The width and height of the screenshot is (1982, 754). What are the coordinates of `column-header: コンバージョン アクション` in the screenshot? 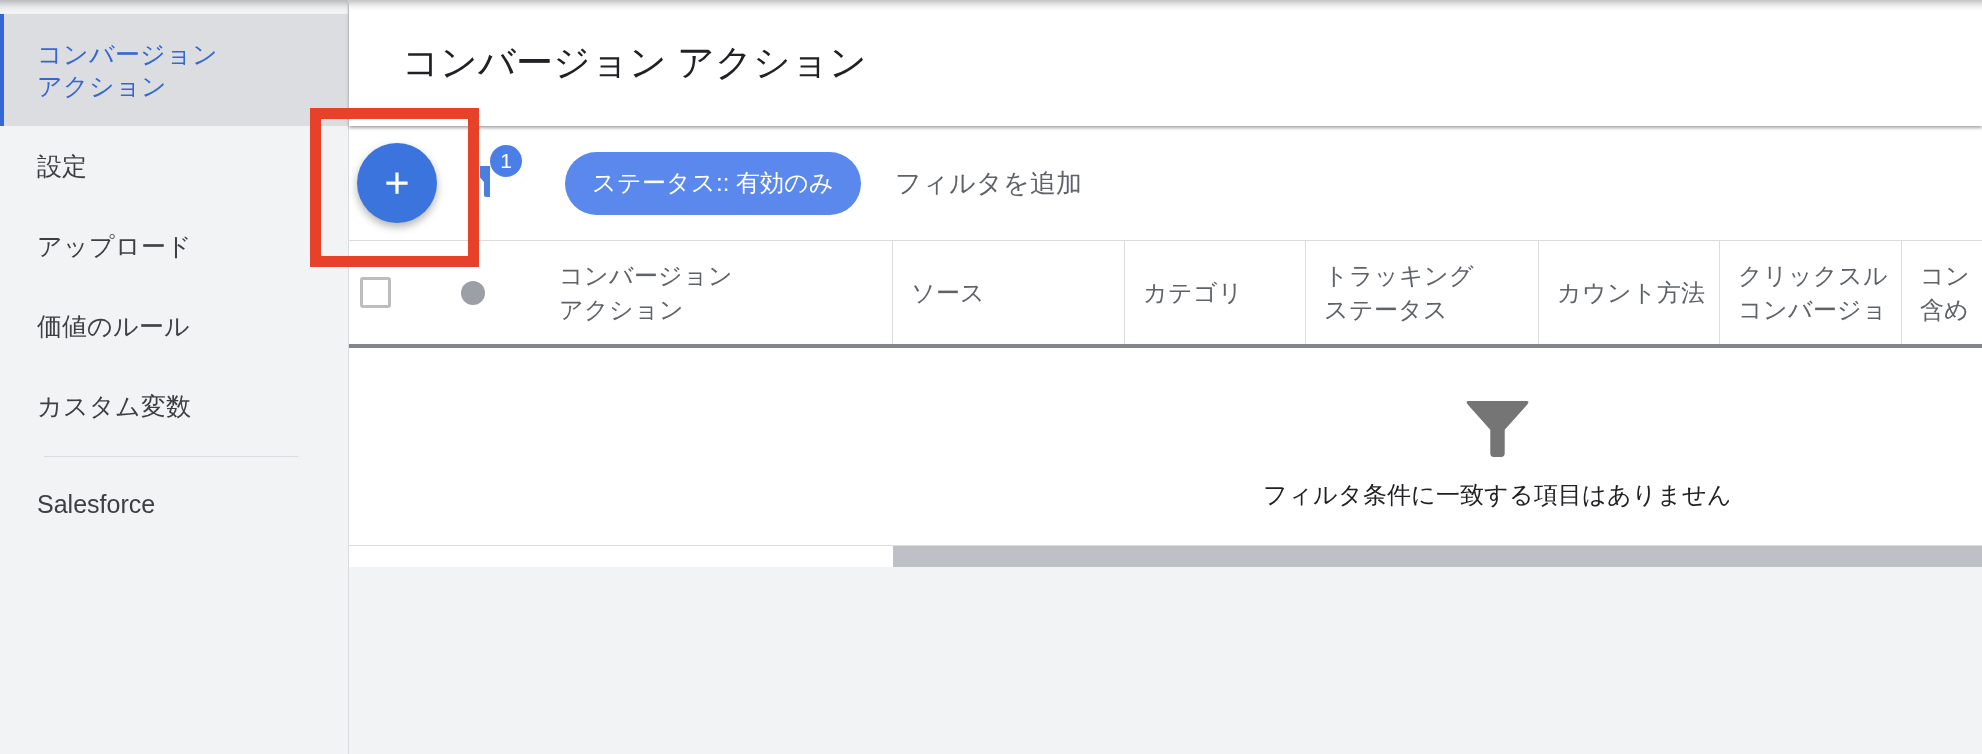 It's located at (725, 292).